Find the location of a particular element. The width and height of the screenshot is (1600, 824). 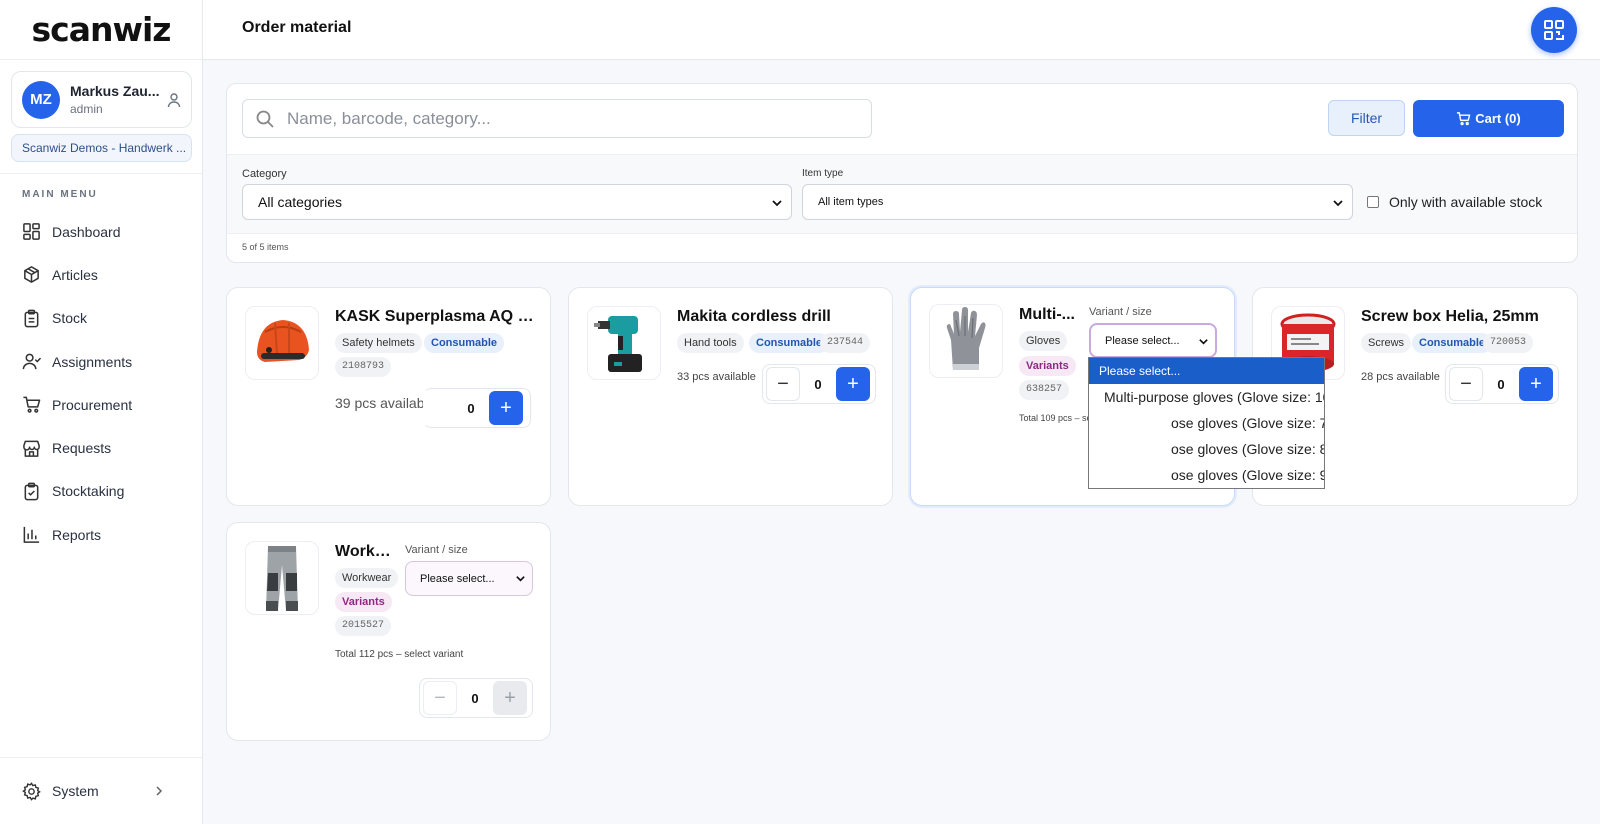

sidebar-item-stock: Stock is located at coordinates (101, 318).